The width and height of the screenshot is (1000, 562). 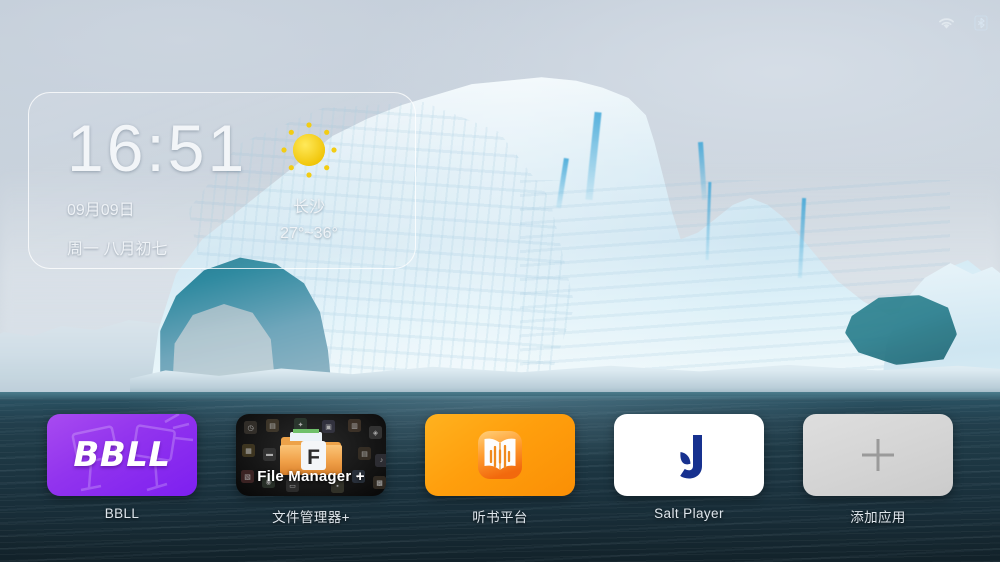 What do you see at coordinates (380, 460) in the screenshot?
I see `mini-file-icon: ♪` at bounding box center [380, 460].